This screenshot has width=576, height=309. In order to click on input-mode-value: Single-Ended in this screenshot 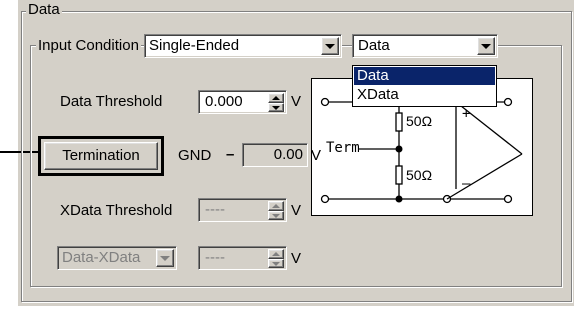, I will do `click(194, 45)`.